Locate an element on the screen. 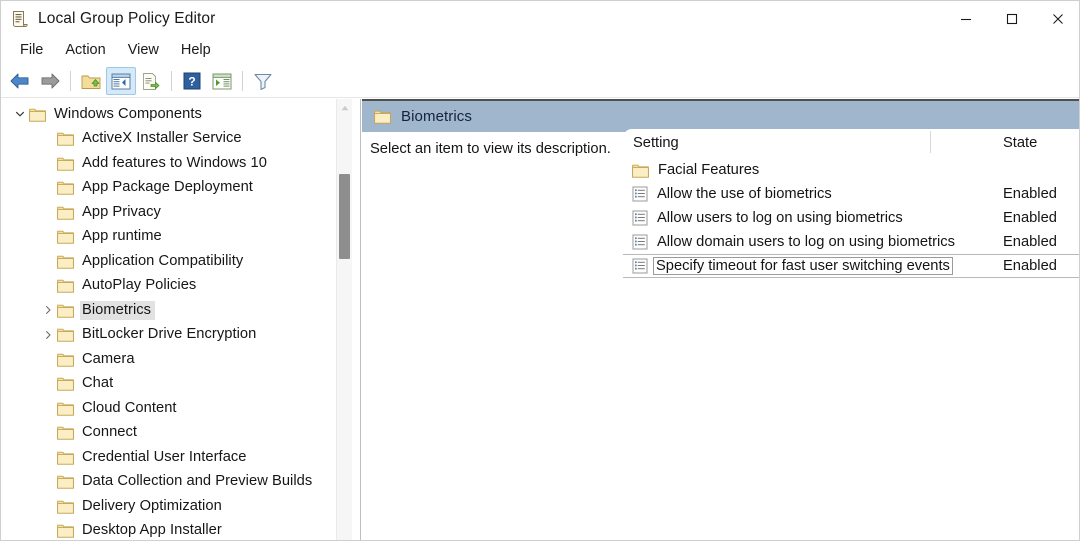  tree-item-label: Desktop App Installer is located at coordinates (152, 530).